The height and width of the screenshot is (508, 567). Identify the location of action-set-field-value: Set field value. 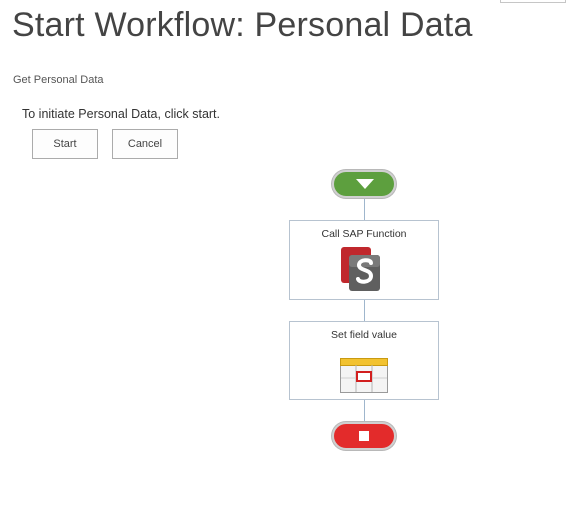
(364, 360).